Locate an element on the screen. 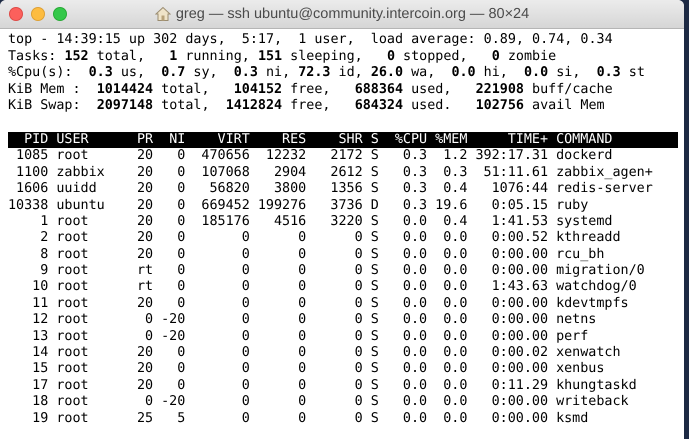 The height and width of the screenshot is (439, 689). zoom-button is located at coordinates (60, 14).